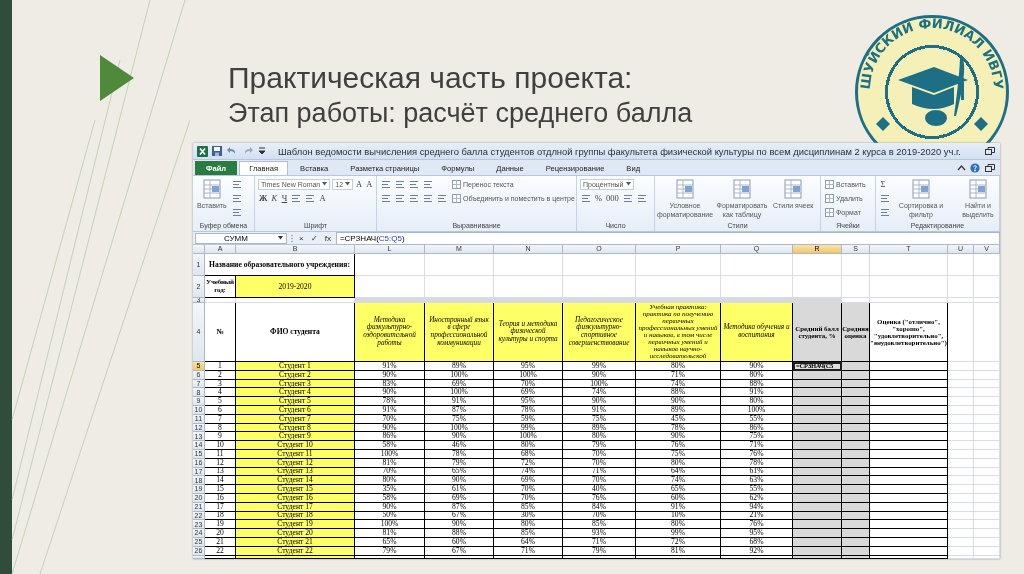  I want to click on slide-subtitle: Этап работы: расчёт среднего балла, so click(461, 113).